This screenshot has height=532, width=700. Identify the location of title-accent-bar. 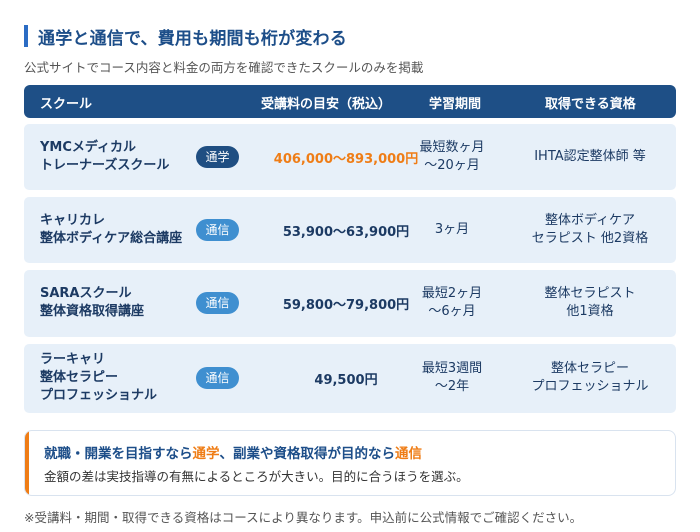
(26, 36).